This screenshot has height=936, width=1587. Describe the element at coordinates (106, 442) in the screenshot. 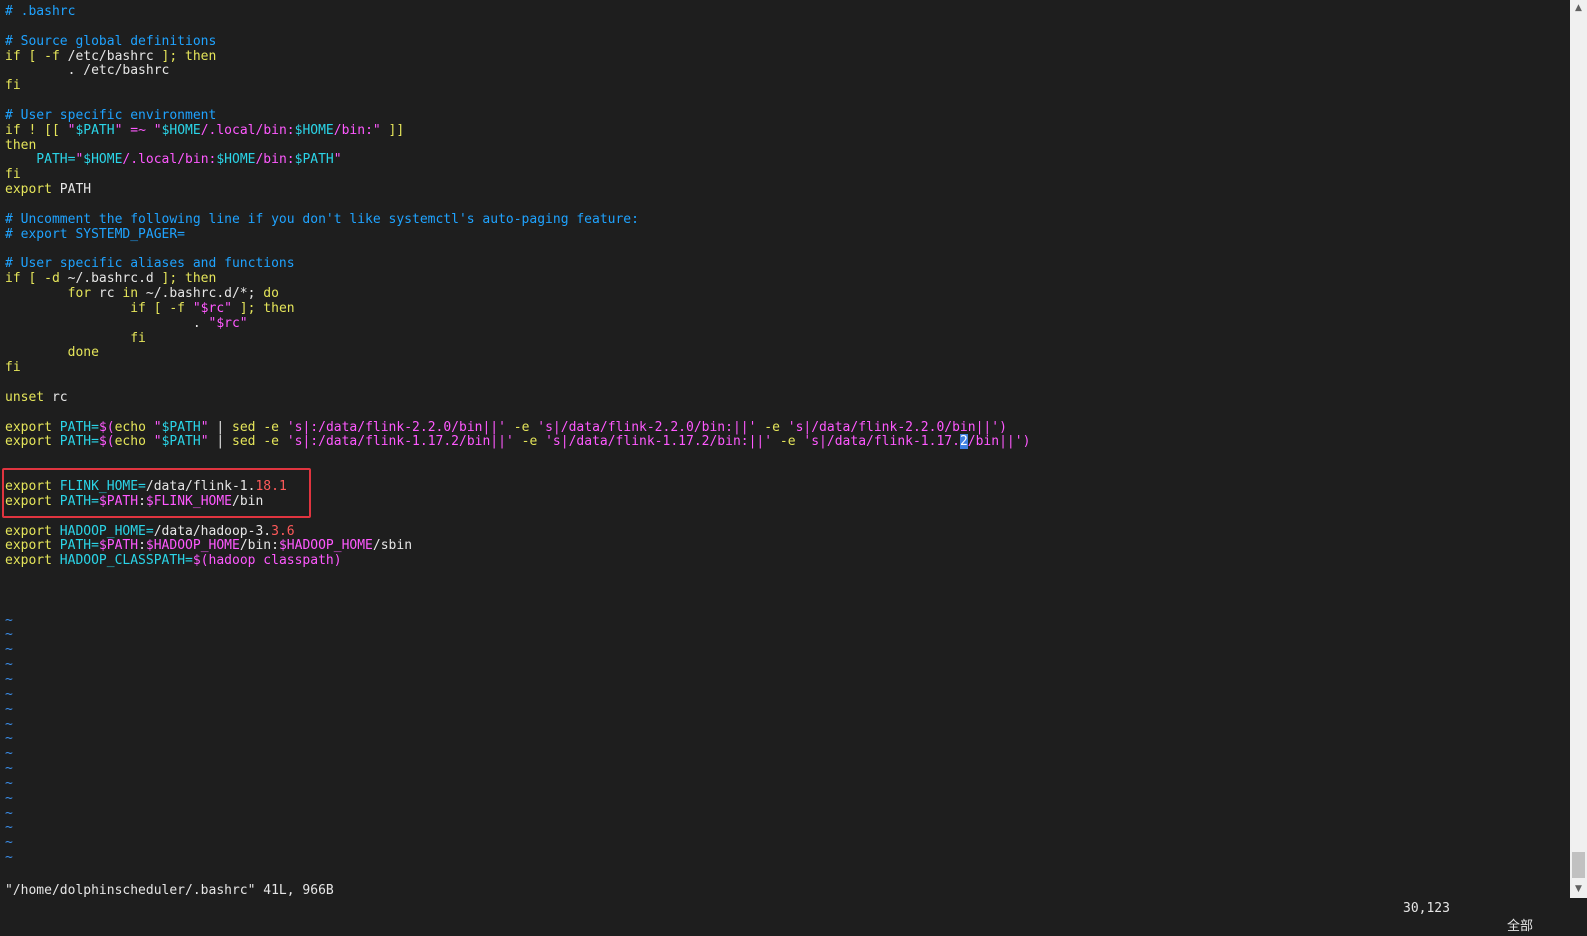

I see `code-token: $(` at that location.